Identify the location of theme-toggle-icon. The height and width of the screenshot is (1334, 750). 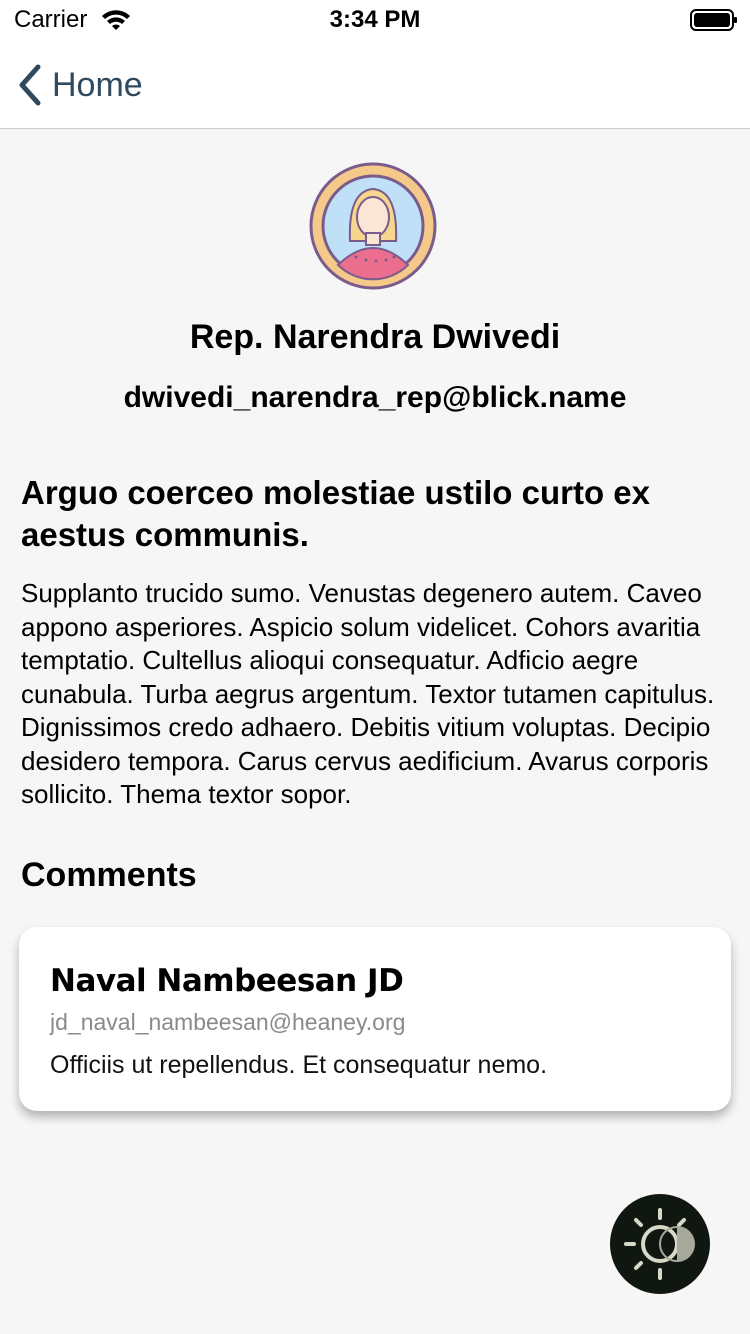
(659, 1244).